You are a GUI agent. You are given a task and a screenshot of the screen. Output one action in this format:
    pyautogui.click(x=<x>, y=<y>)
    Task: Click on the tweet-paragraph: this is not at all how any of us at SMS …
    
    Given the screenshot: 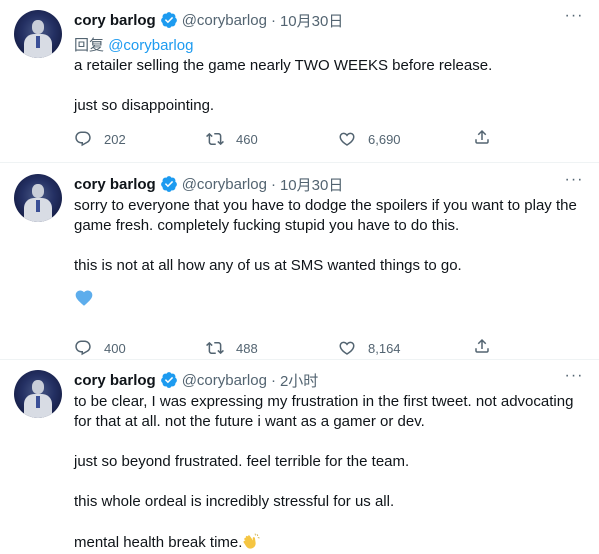 What is the action you would take?
    pyautogui.click(x=268, y=265)
    